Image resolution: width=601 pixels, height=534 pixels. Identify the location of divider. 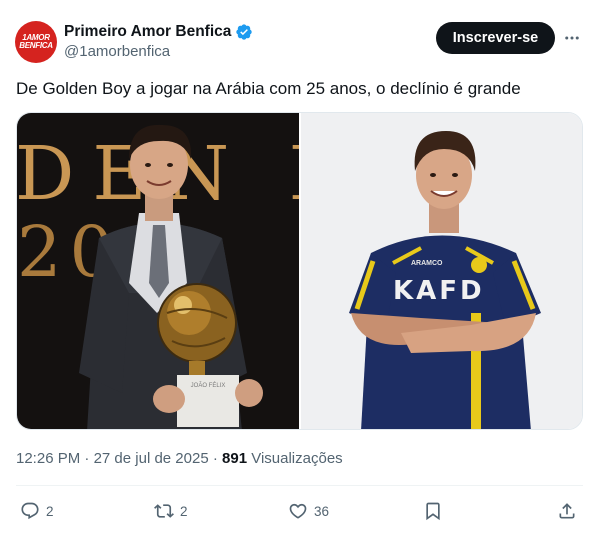
(299, 485).